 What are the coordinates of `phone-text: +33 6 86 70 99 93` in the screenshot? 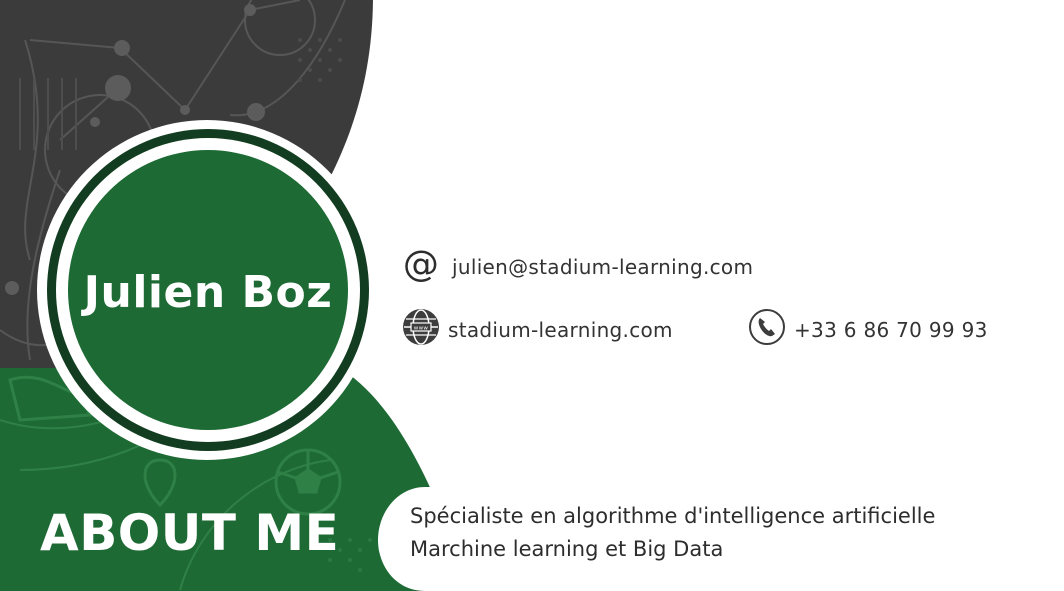 It's located at (891, 330).